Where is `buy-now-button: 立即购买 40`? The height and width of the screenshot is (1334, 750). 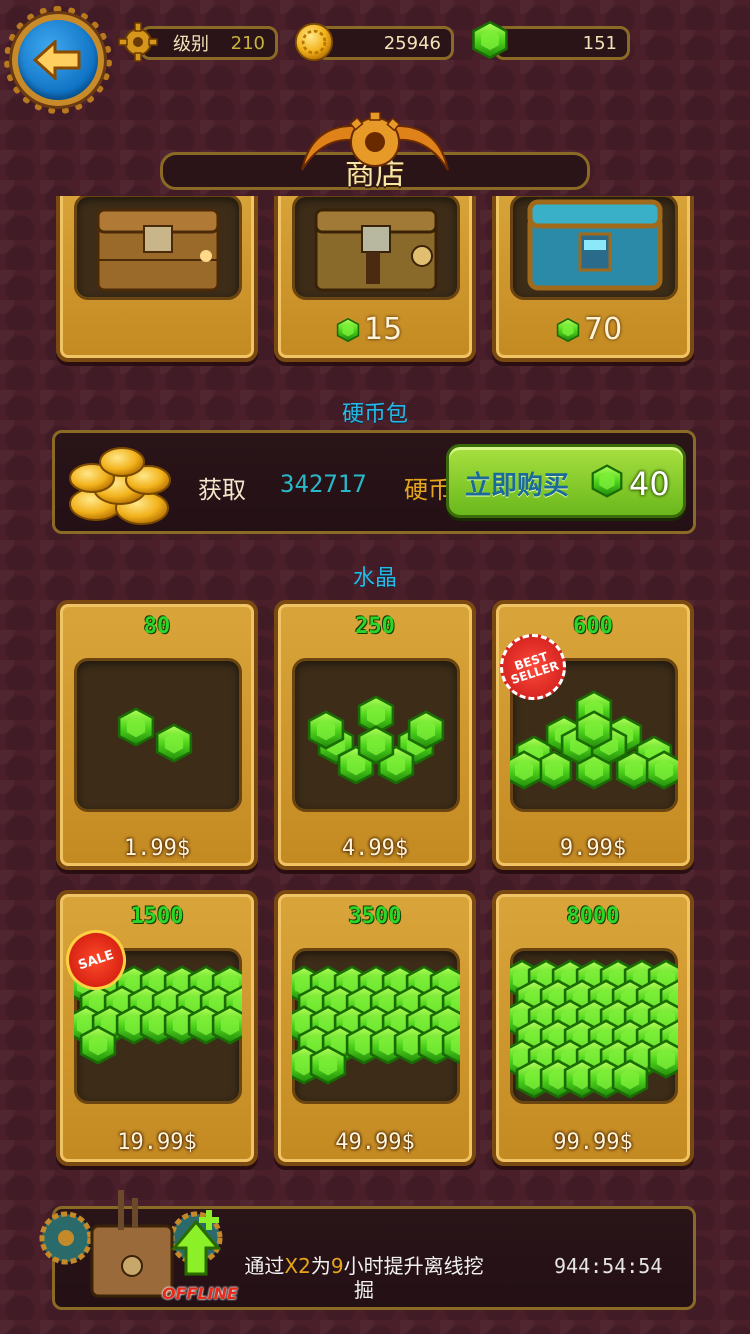 buy-now-button: 立即购买 40 is located at coordinates (566, 481).